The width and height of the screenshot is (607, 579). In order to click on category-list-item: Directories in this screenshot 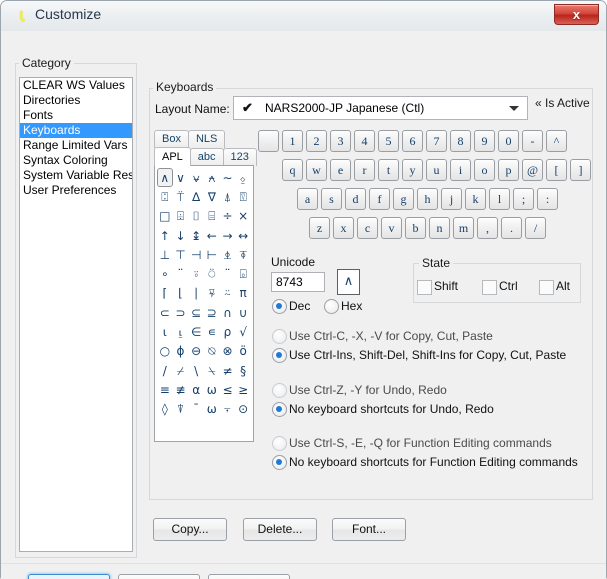, I will do `click(76, 100)`.